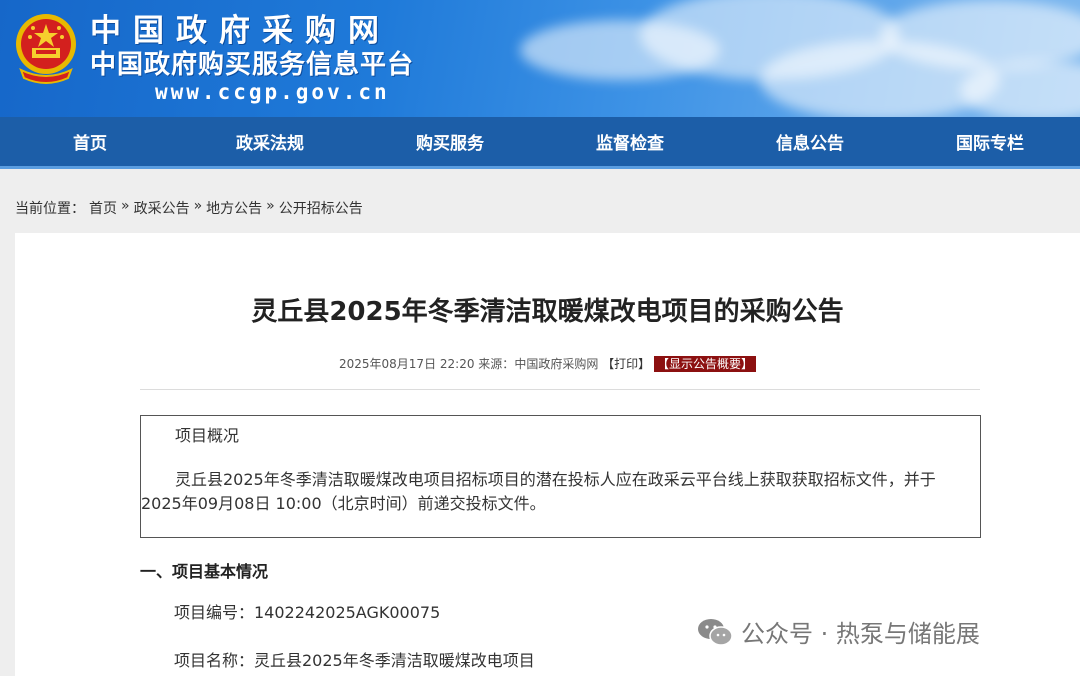  Describe the element at coordinates (626, 364) in the screenshot. I see `print-link: 【打印】` at that location.